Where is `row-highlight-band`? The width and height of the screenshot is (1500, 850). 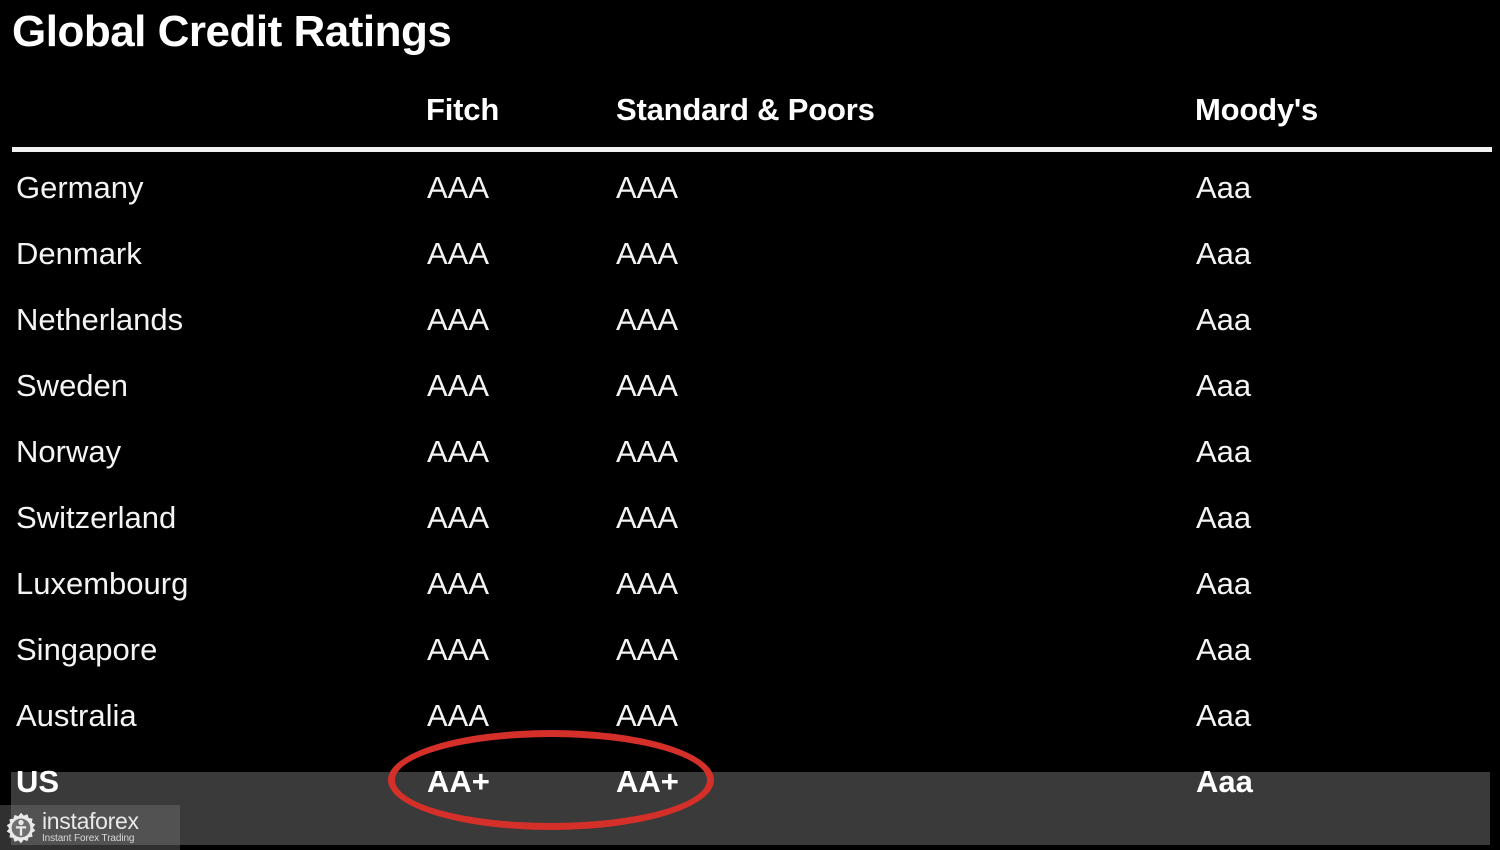
row-highlight-band is located at coordinates (750, 808).